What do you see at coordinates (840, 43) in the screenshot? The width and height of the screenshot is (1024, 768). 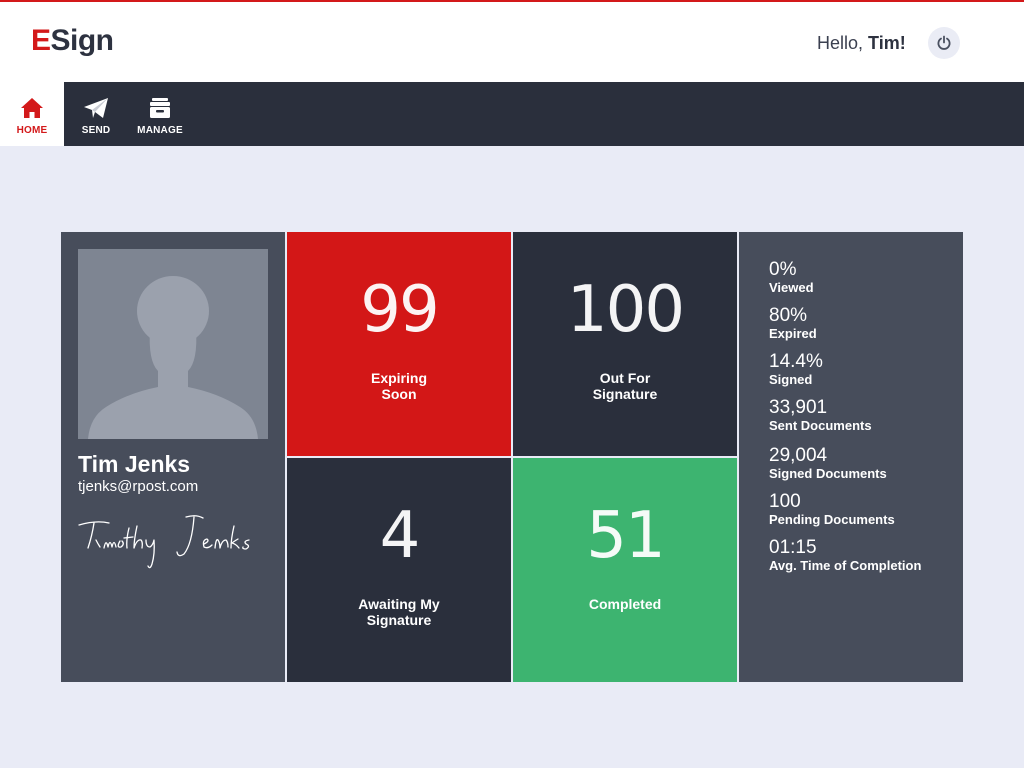 I see `greeting-prefix: Hello,` at bounding box center [840, 43].